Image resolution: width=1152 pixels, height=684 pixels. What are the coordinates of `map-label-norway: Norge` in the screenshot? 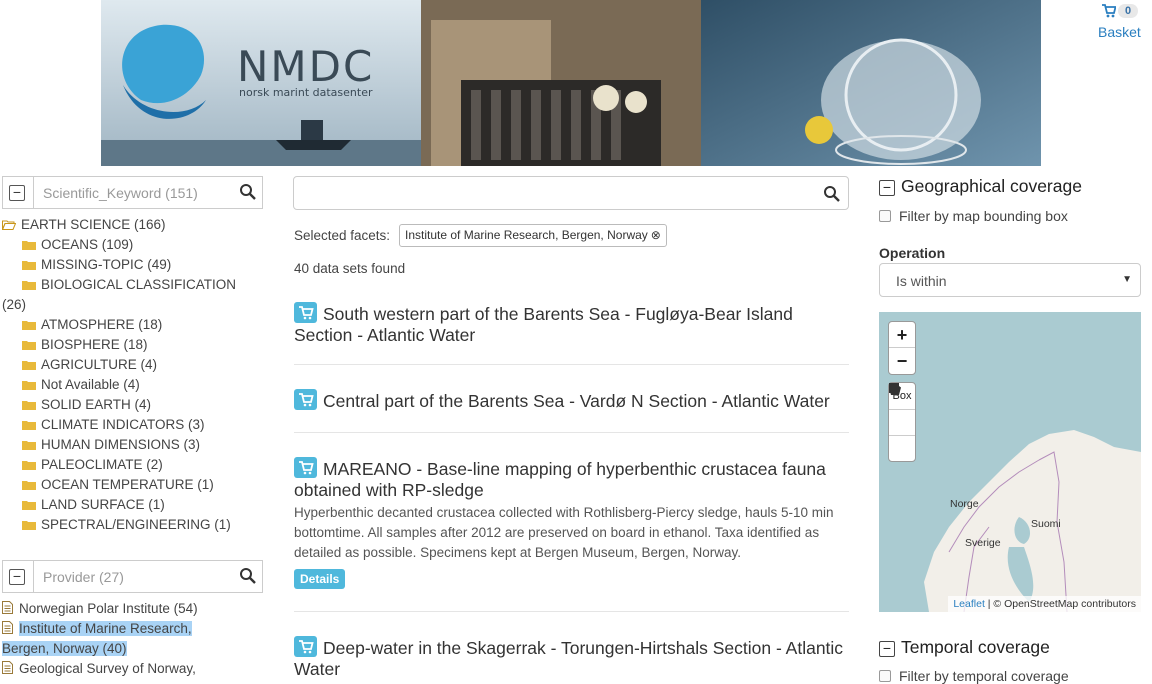 It's located at (964, 504).